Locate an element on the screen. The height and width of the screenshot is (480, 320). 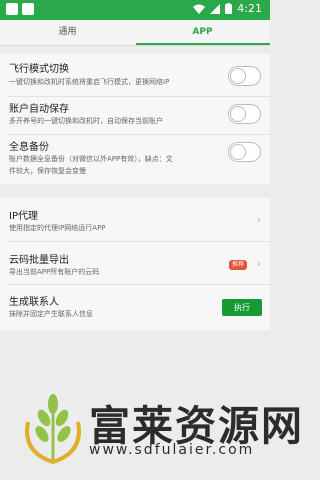
tool-title: 生成联系人 is located at coordinates (34, 302).